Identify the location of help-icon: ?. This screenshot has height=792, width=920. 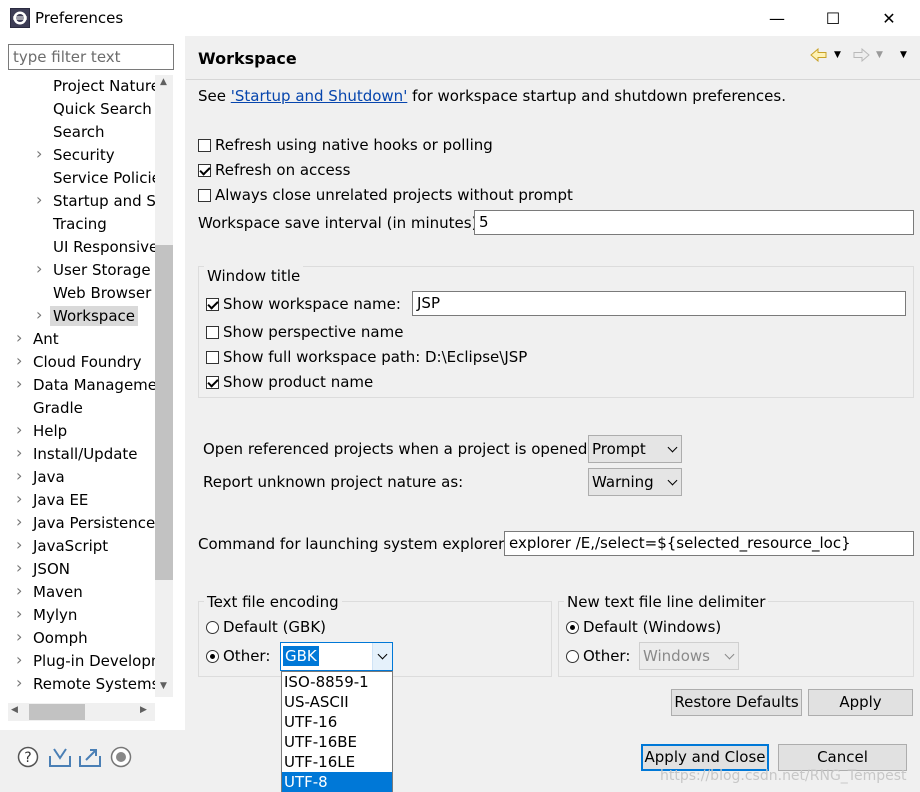
(28, 757).